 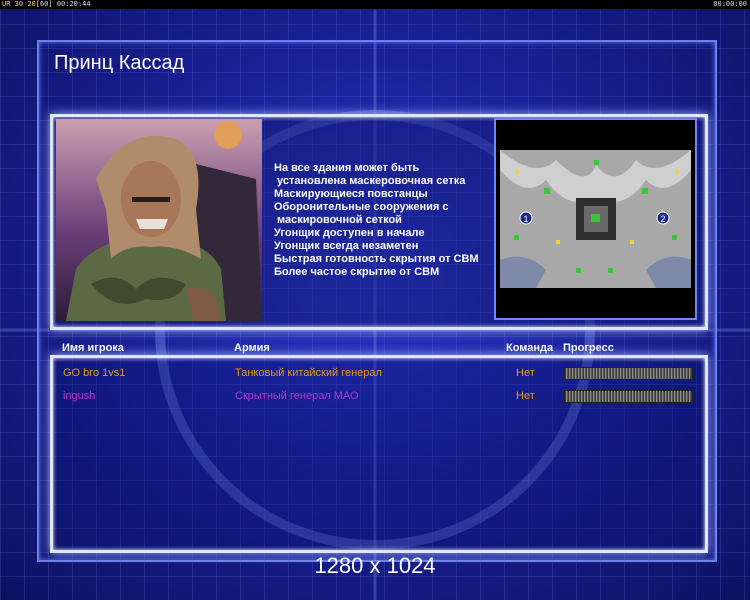 I want to click on general-portrait, so click(x=159, y=220).